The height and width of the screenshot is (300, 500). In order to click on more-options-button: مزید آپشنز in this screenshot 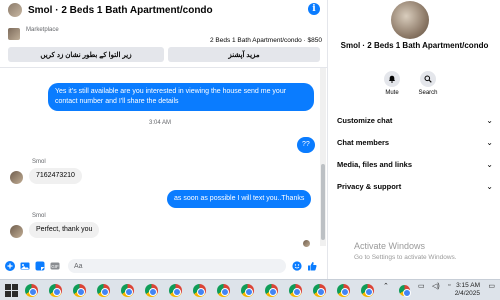, I will do `click(244, 54)`.